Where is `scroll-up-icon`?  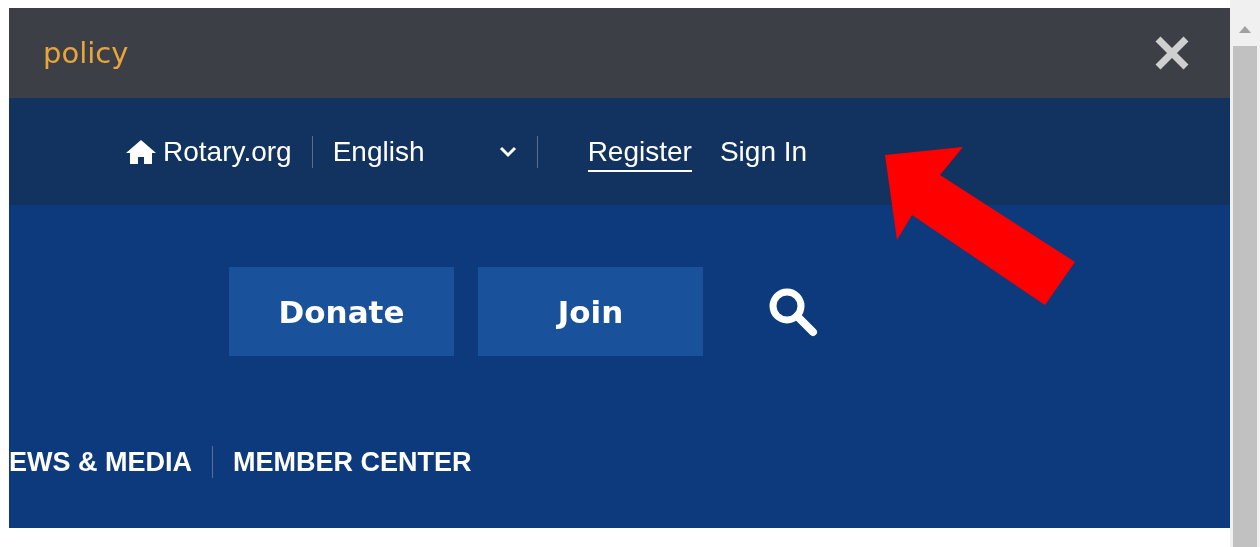 scroll-up-icon is located at coordinates (1245, 29).